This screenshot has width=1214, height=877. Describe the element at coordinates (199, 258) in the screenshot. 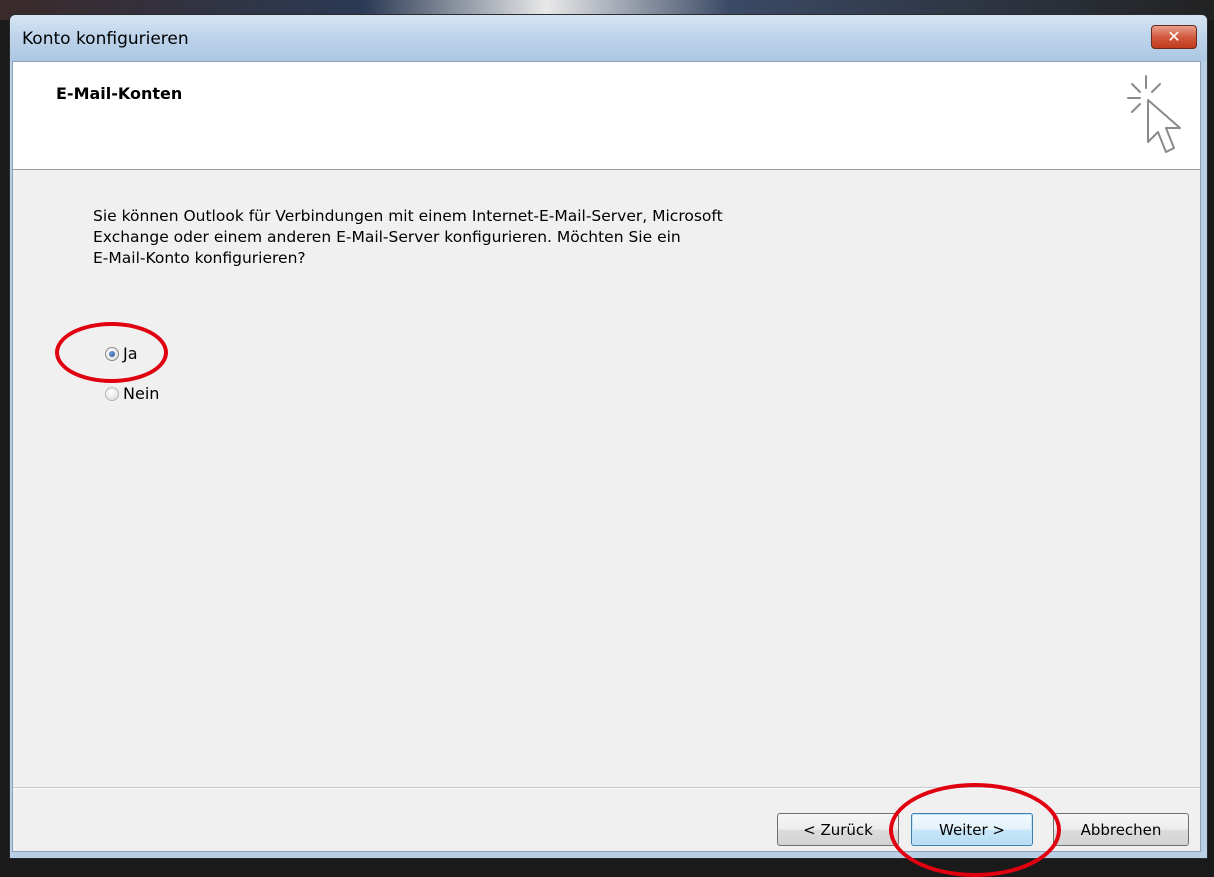

I see `description-line: E-Mail-Konto konfigurieren?` at that location.